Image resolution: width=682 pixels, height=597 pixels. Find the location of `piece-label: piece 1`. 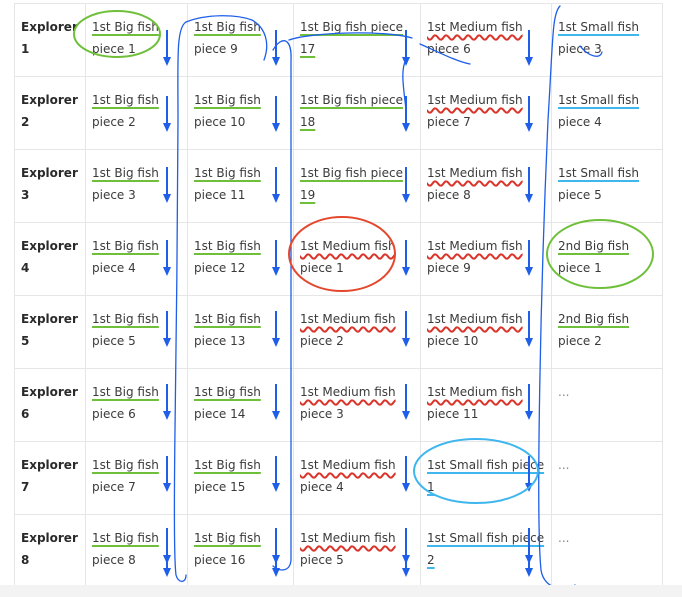

piece-label: piece 1 is located at coordinates (322, 268).